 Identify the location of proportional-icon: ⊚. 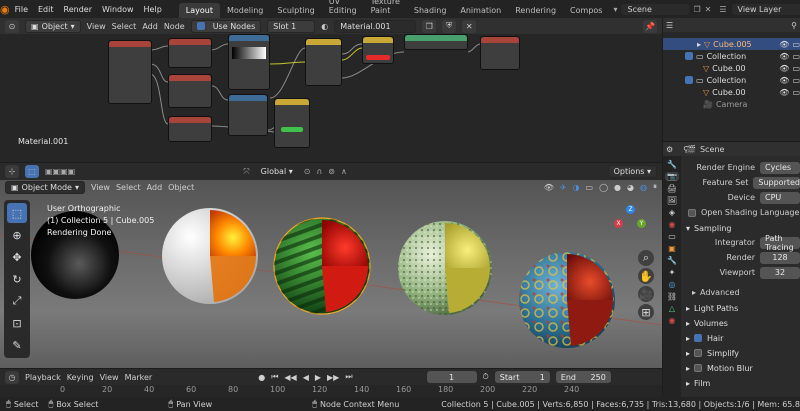
(331, 171).